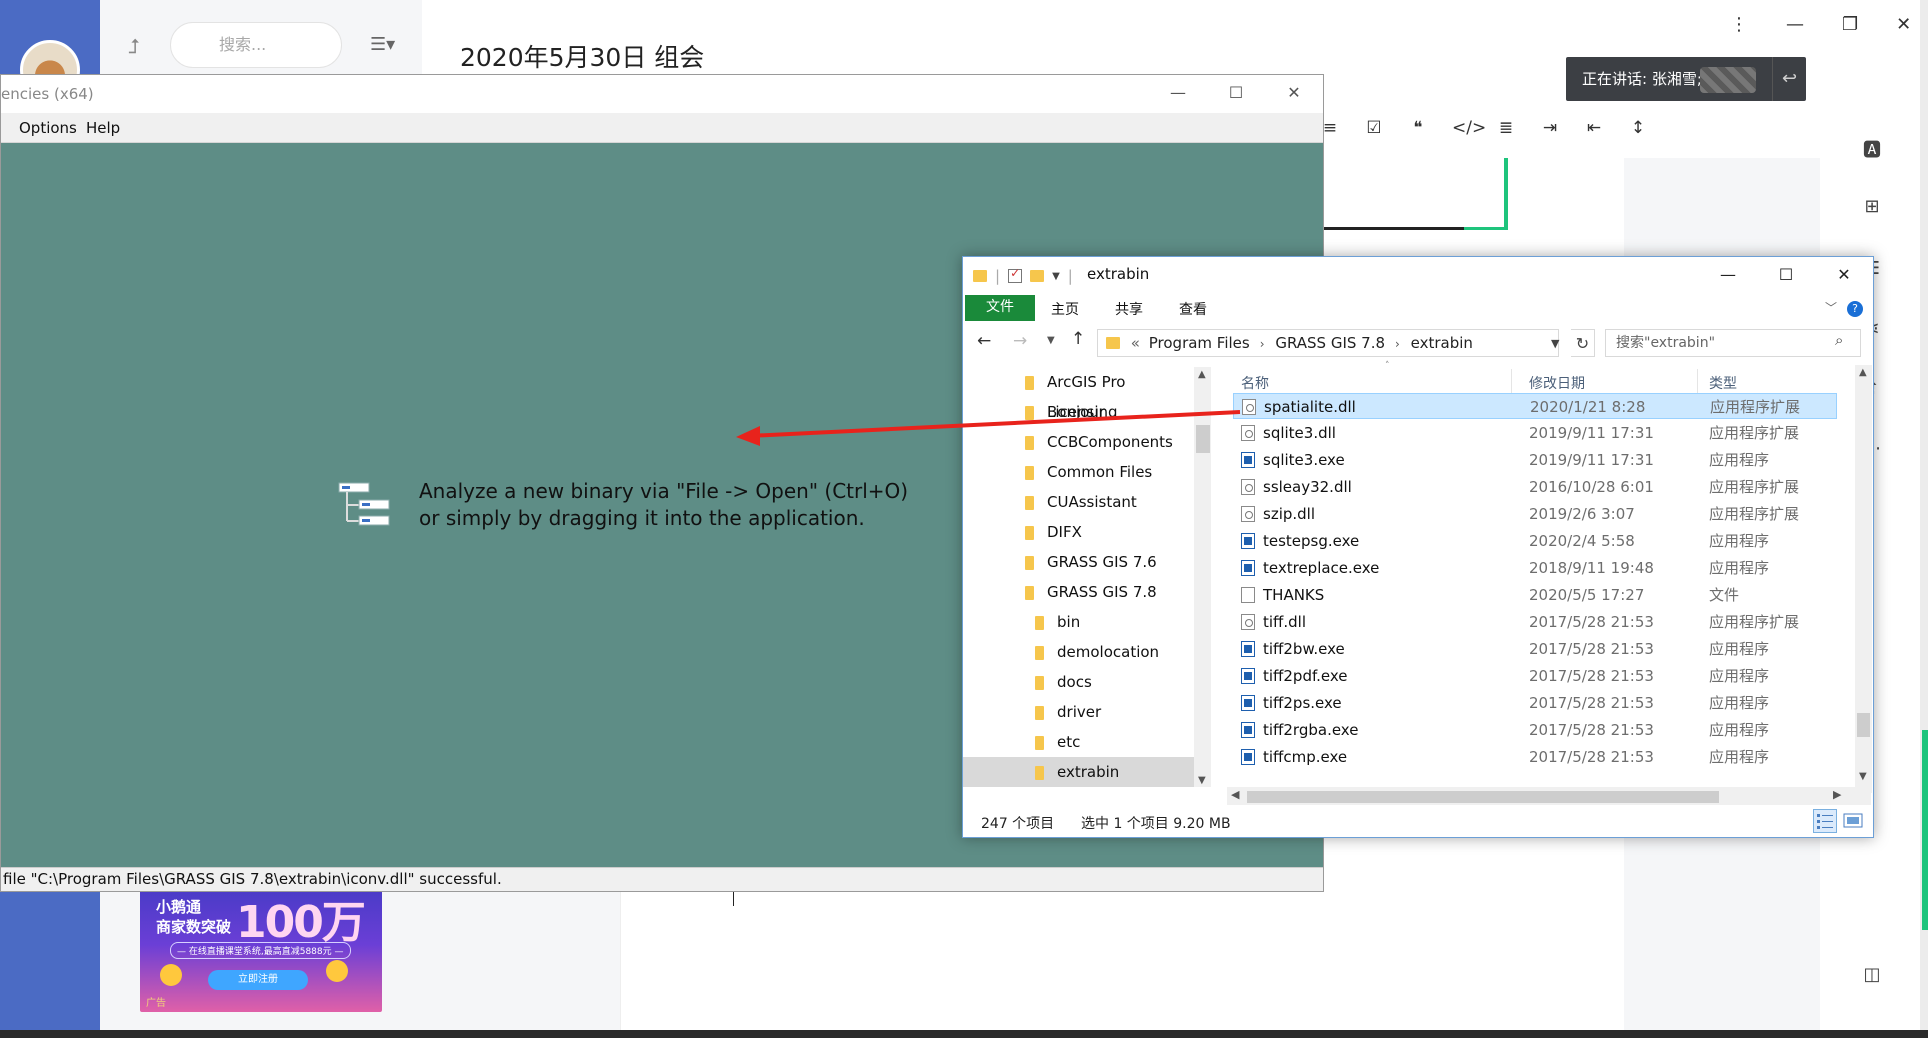 This screenshot has height=1038, width=1928. Describe the element at coordinates (1203, 439) in the screenshot. I see `nav-scroll-thumb` at that location.